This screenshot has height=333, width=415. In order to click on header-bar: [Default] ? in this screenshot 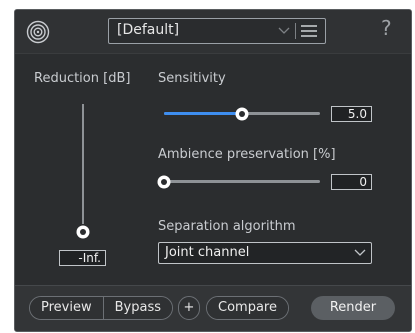, I will do `click(213, 31)`.